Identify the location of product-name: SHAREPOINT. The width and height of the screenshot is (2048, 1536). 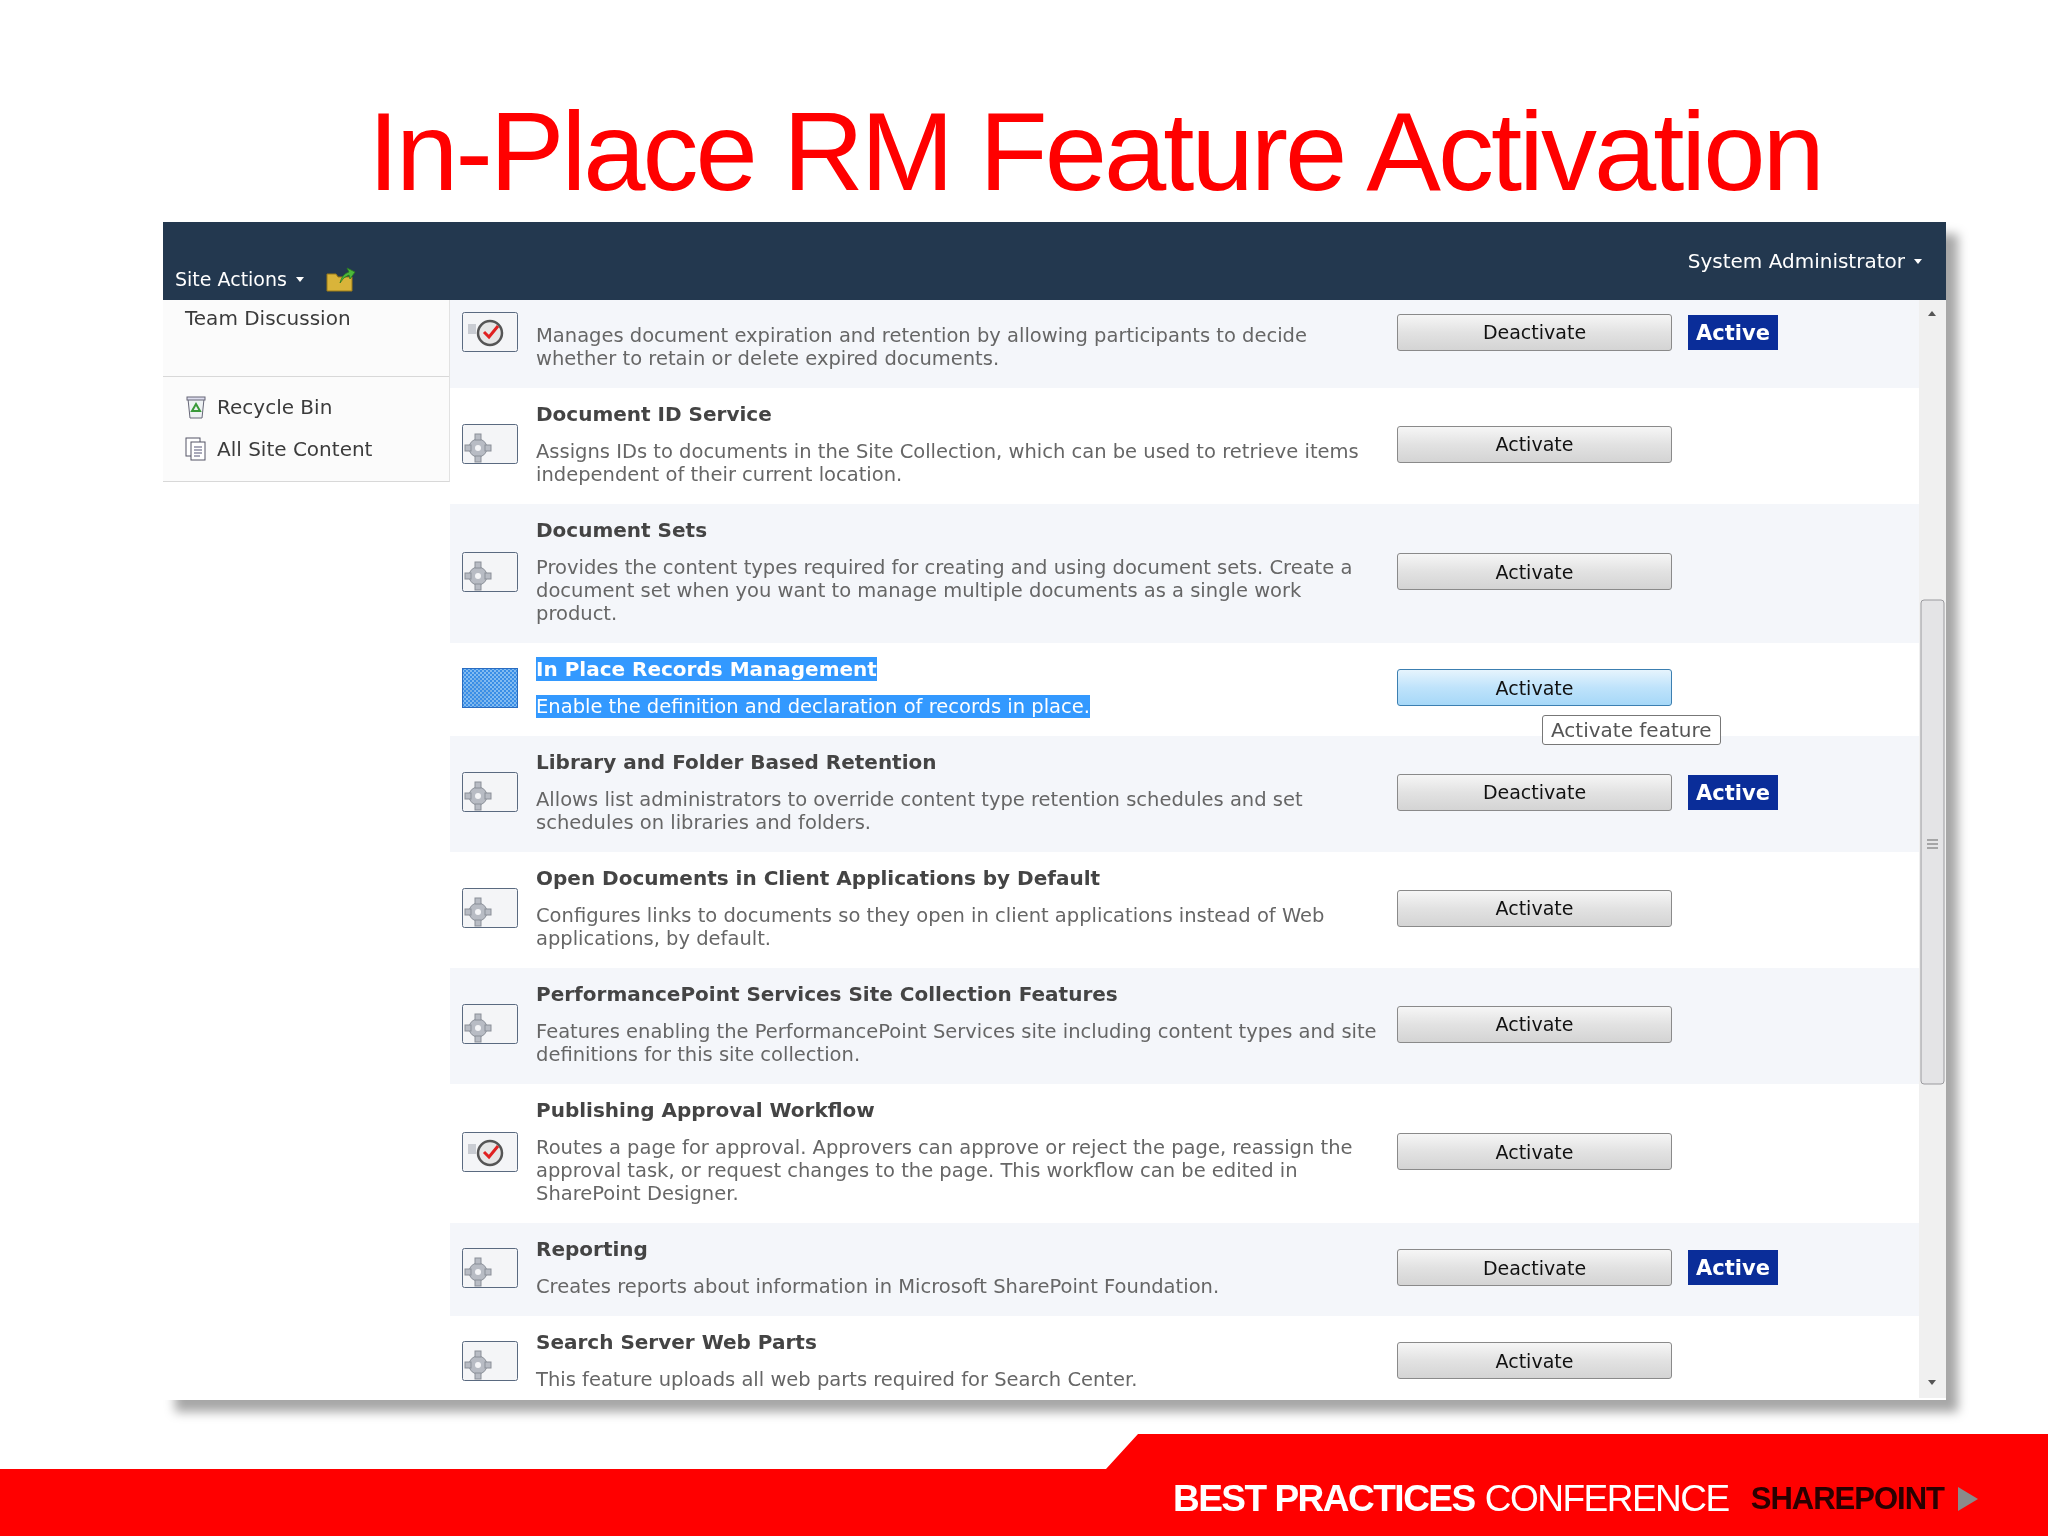
(1847, 1499).